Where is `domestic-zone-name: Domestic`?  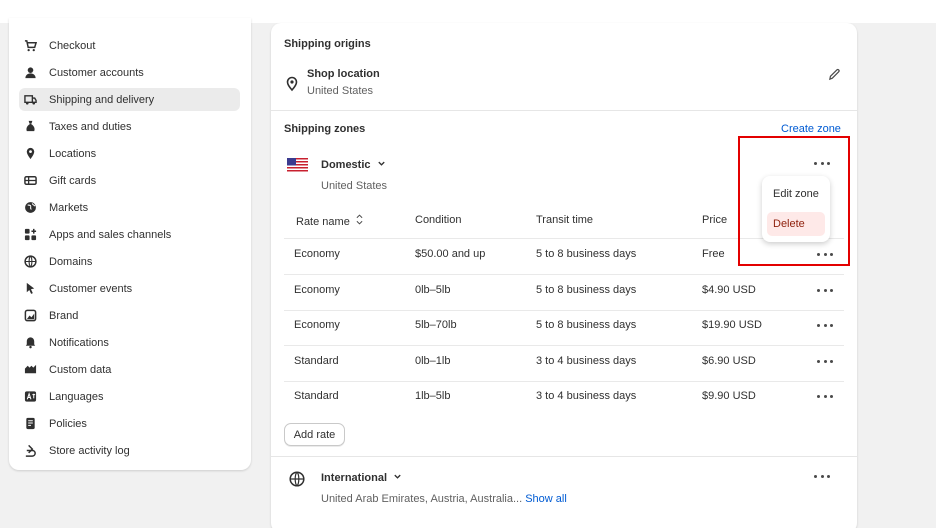 domestic-zone-name: Domestic is located at coordinates (346, 165).